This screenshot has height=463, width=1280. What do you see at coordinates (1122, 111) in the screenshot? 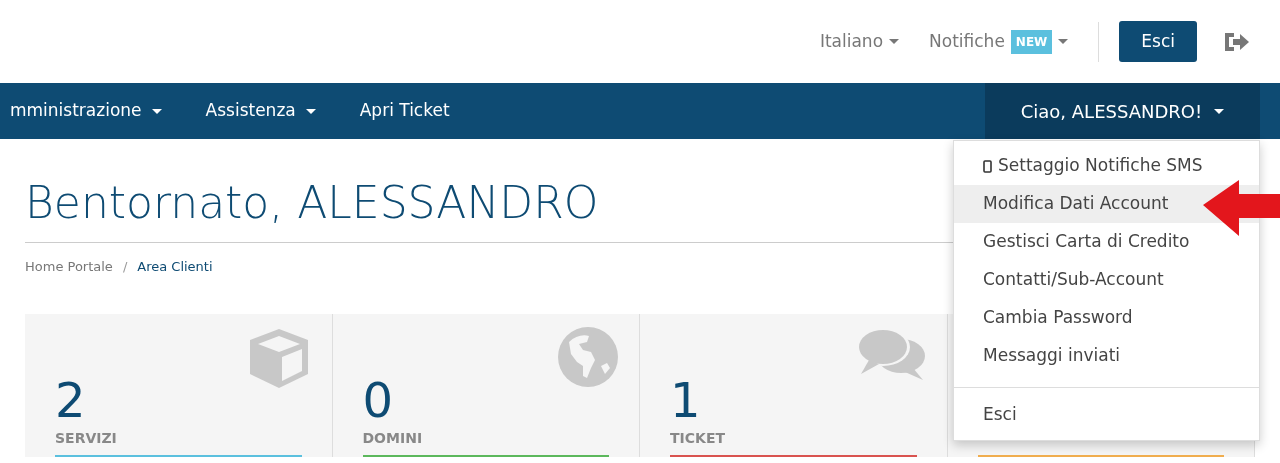
I see `user-menu-toggle: Ciao, ALESSANDRO!` at bounding box center [1122, 111].